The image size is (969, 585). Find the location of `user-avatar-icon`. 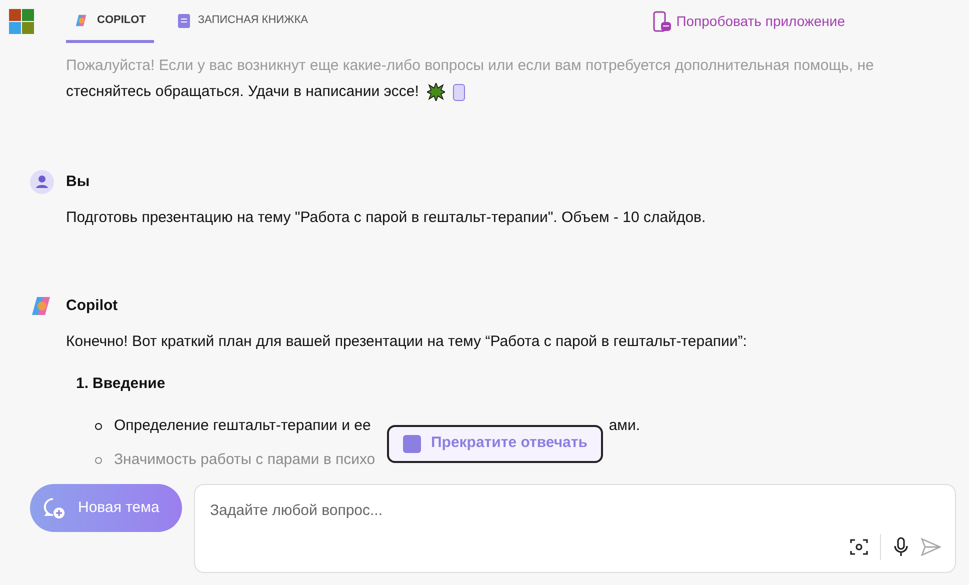

user-avatar-icon is located at coordinates (42, 182).